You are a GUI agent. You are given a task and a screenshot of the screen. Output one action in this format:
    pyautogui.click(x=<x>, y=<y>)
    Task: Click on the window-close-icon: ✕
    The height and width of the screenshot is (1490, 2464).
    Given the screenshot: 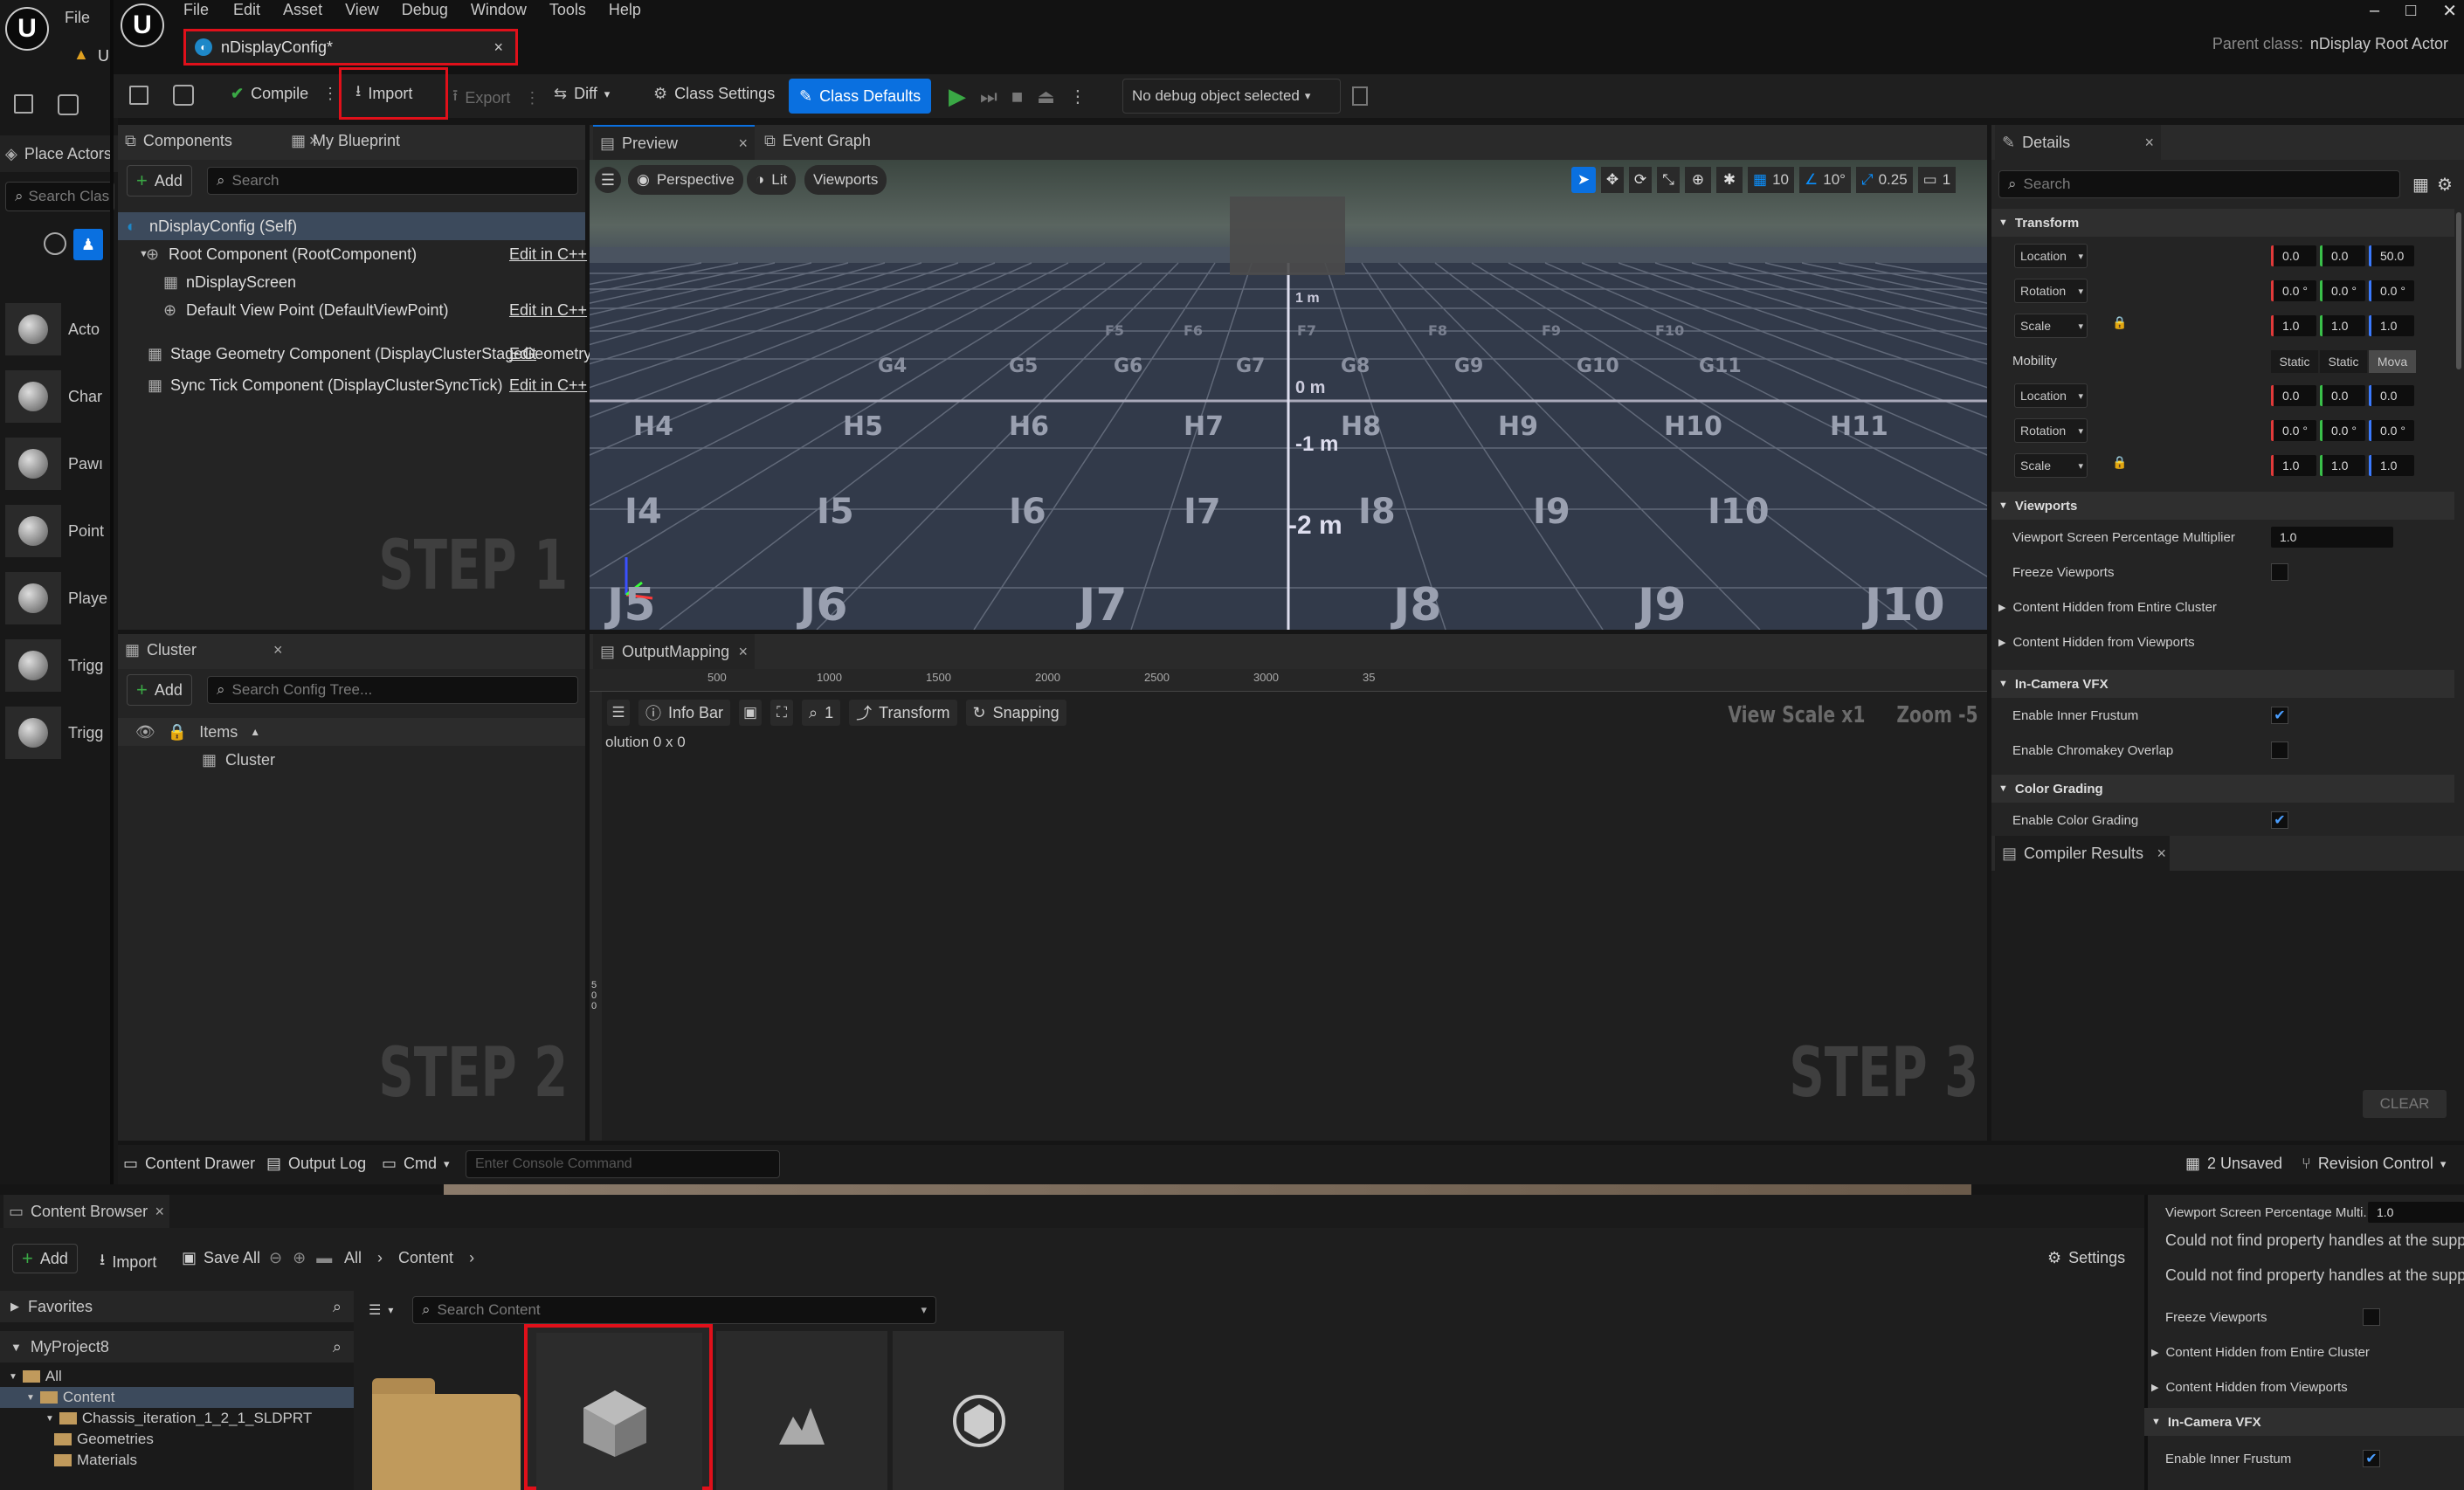 What is the action you would take?
    pyautogui.click(x=2449, y=11)
    